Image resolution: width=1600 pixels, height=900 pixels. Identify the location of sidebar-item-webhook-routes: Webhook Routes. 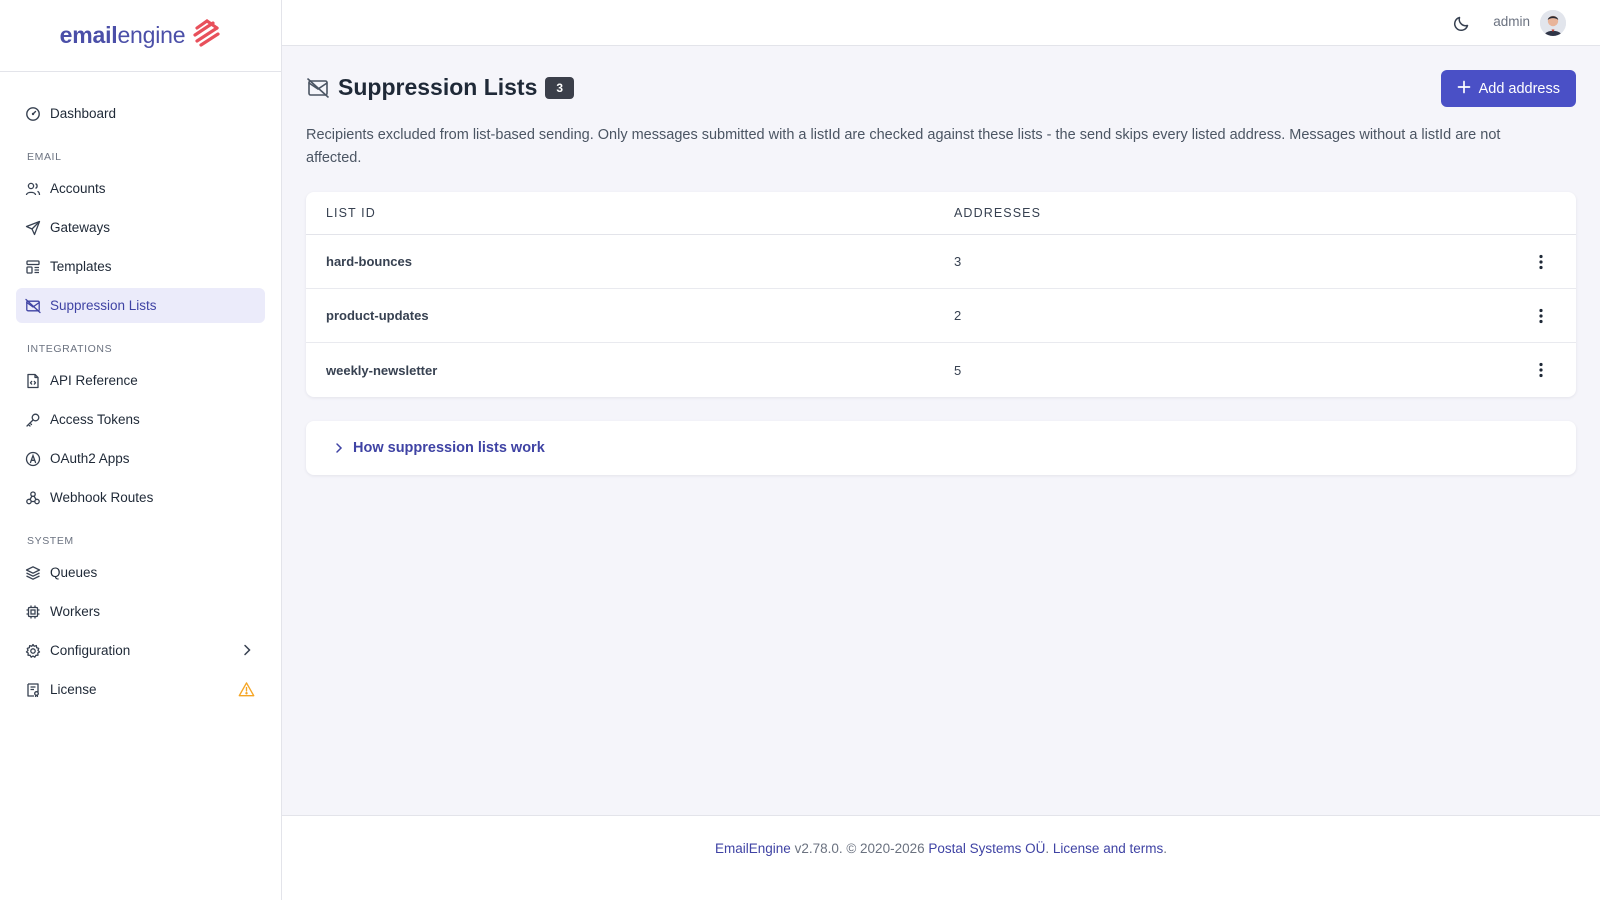
(140, 497).